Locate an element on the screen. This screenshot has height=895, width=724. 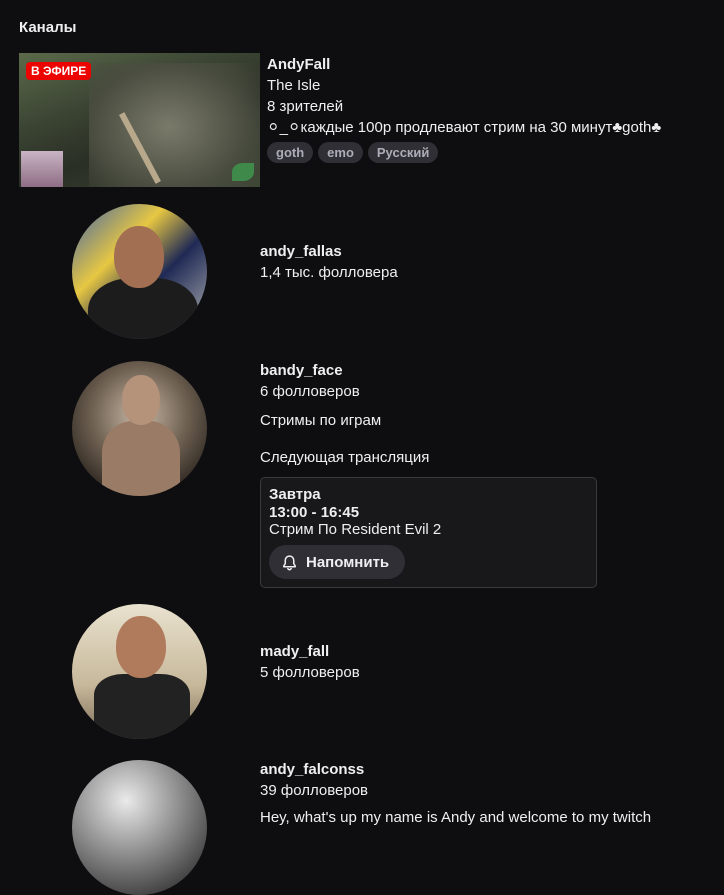
next-stream-label: Следующая трансляция is located at coordinates (345, 457).